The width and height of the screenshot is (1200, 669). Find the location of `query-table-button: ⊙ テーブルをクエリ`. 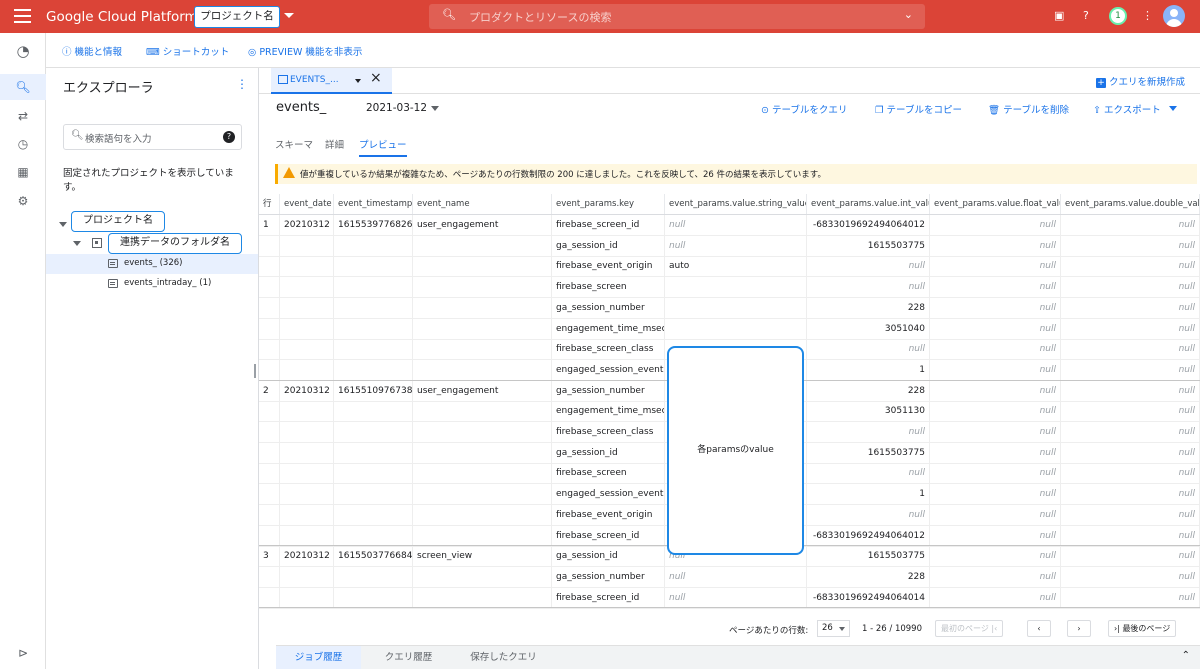

query-table-button: ⊙ テーブルをクエリ is located at coordinates (804, 109).